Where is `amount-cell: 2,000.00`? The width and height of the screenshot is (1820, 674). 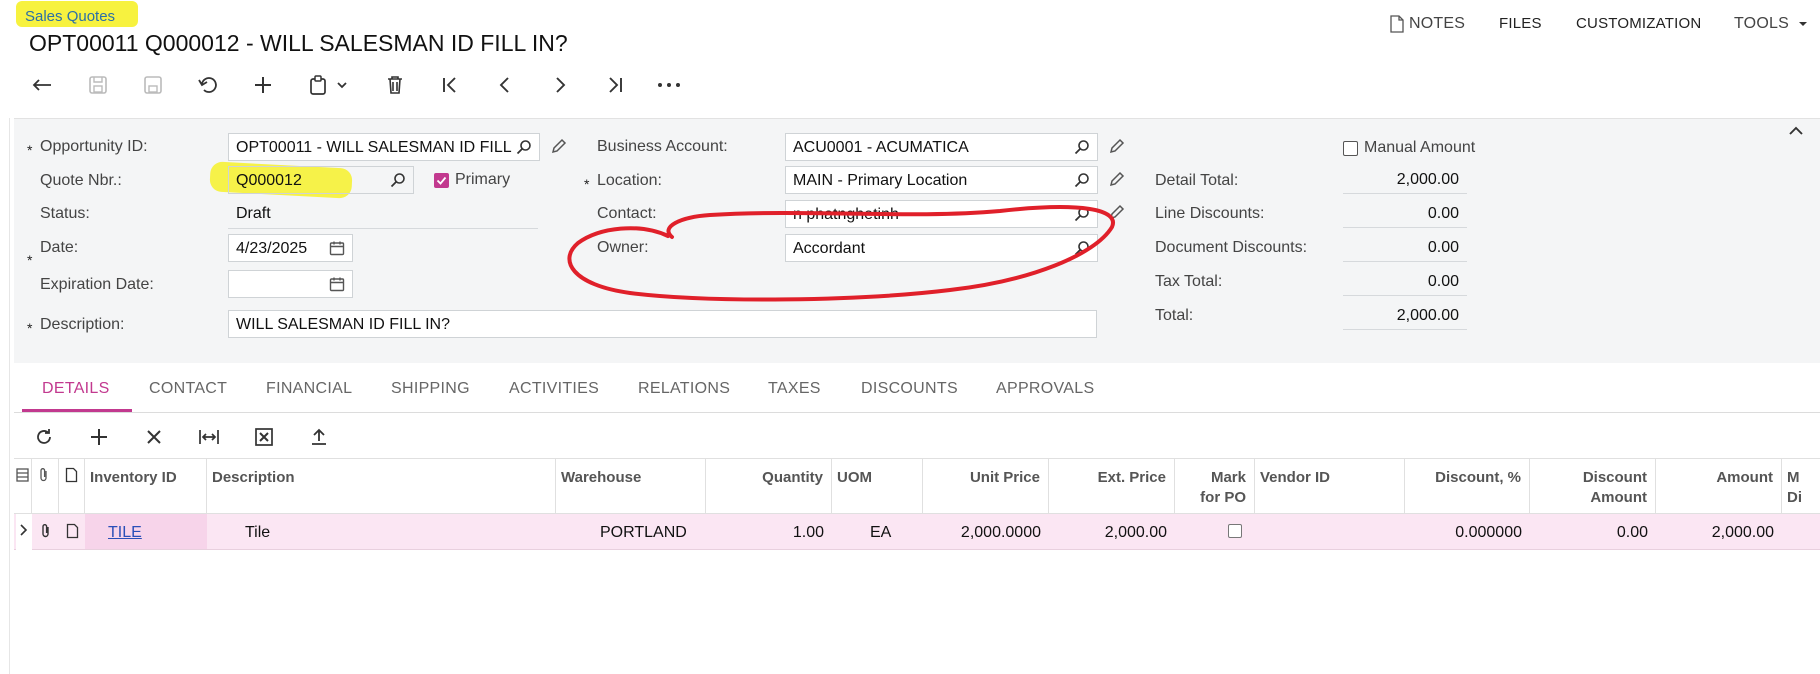 amount-cell: 2,000.00 is located at coordinates (1719, 532).